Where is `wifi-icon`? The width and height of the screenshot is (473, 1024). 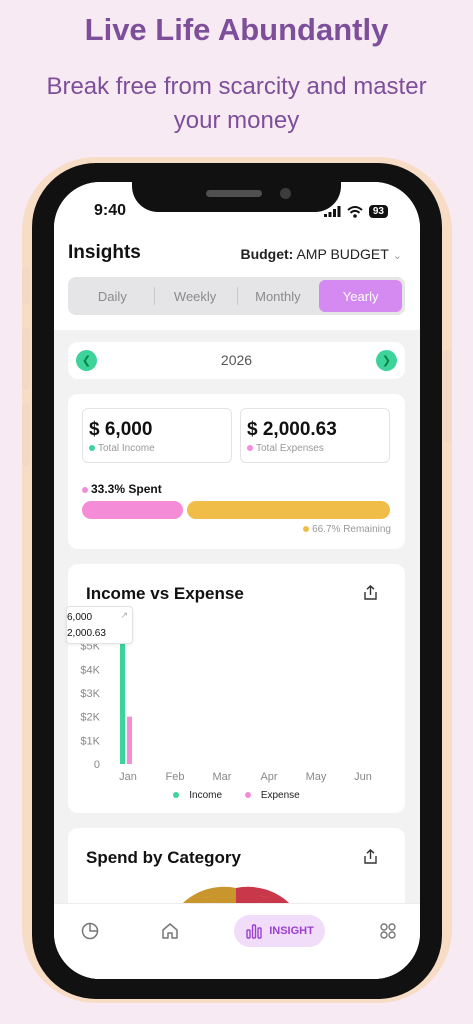
wifi-icon is located at coordinates (355, 211).